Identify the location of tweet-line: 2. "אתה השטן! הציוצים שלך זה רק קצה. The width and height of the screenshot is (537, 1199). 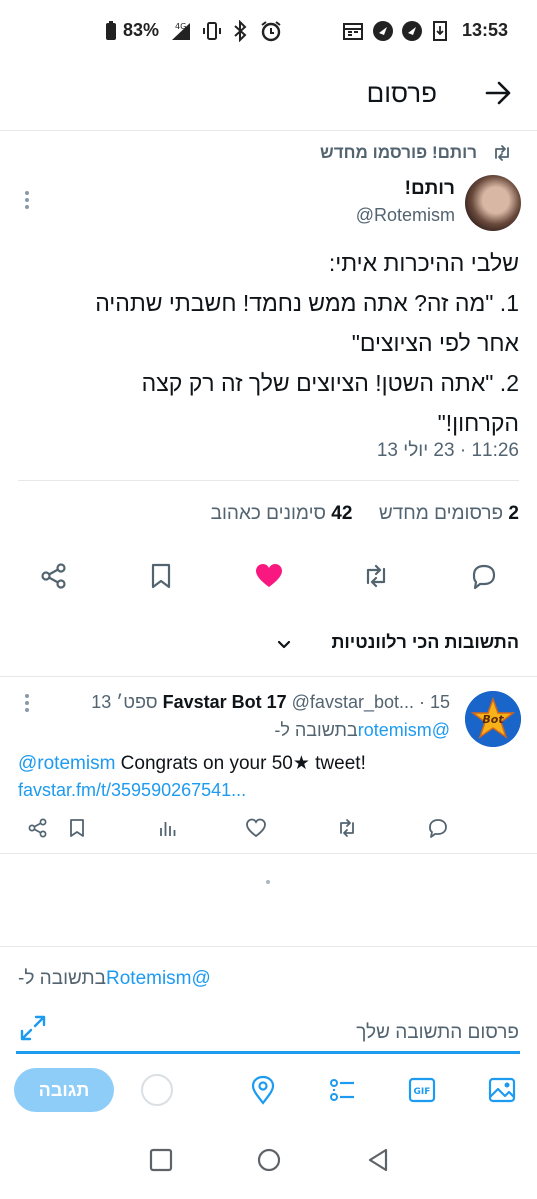
(330, 383).